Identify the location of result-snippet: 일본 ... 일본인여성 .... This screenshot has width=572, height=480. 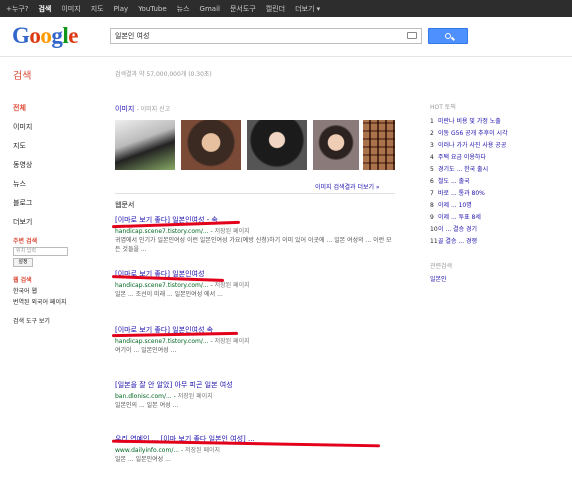
(143, 459).